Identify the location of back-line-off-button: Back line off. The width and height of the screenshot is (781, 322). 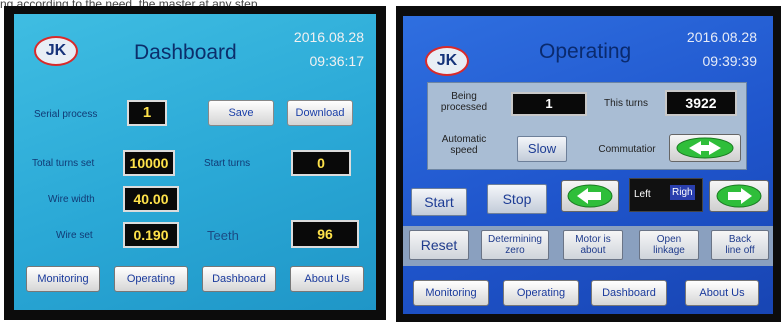
(740, 245).